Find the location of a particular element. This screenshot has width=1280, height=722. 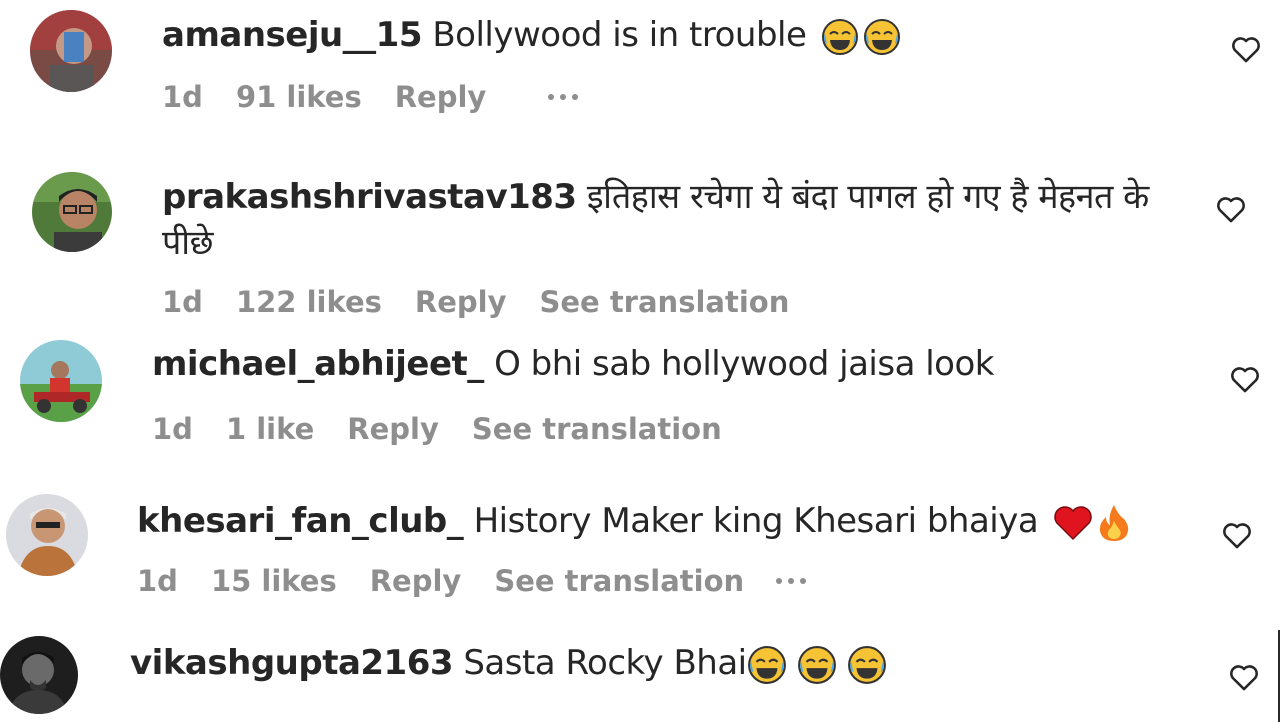

comment-likes: 1 like is located at coordinates (270, 429).